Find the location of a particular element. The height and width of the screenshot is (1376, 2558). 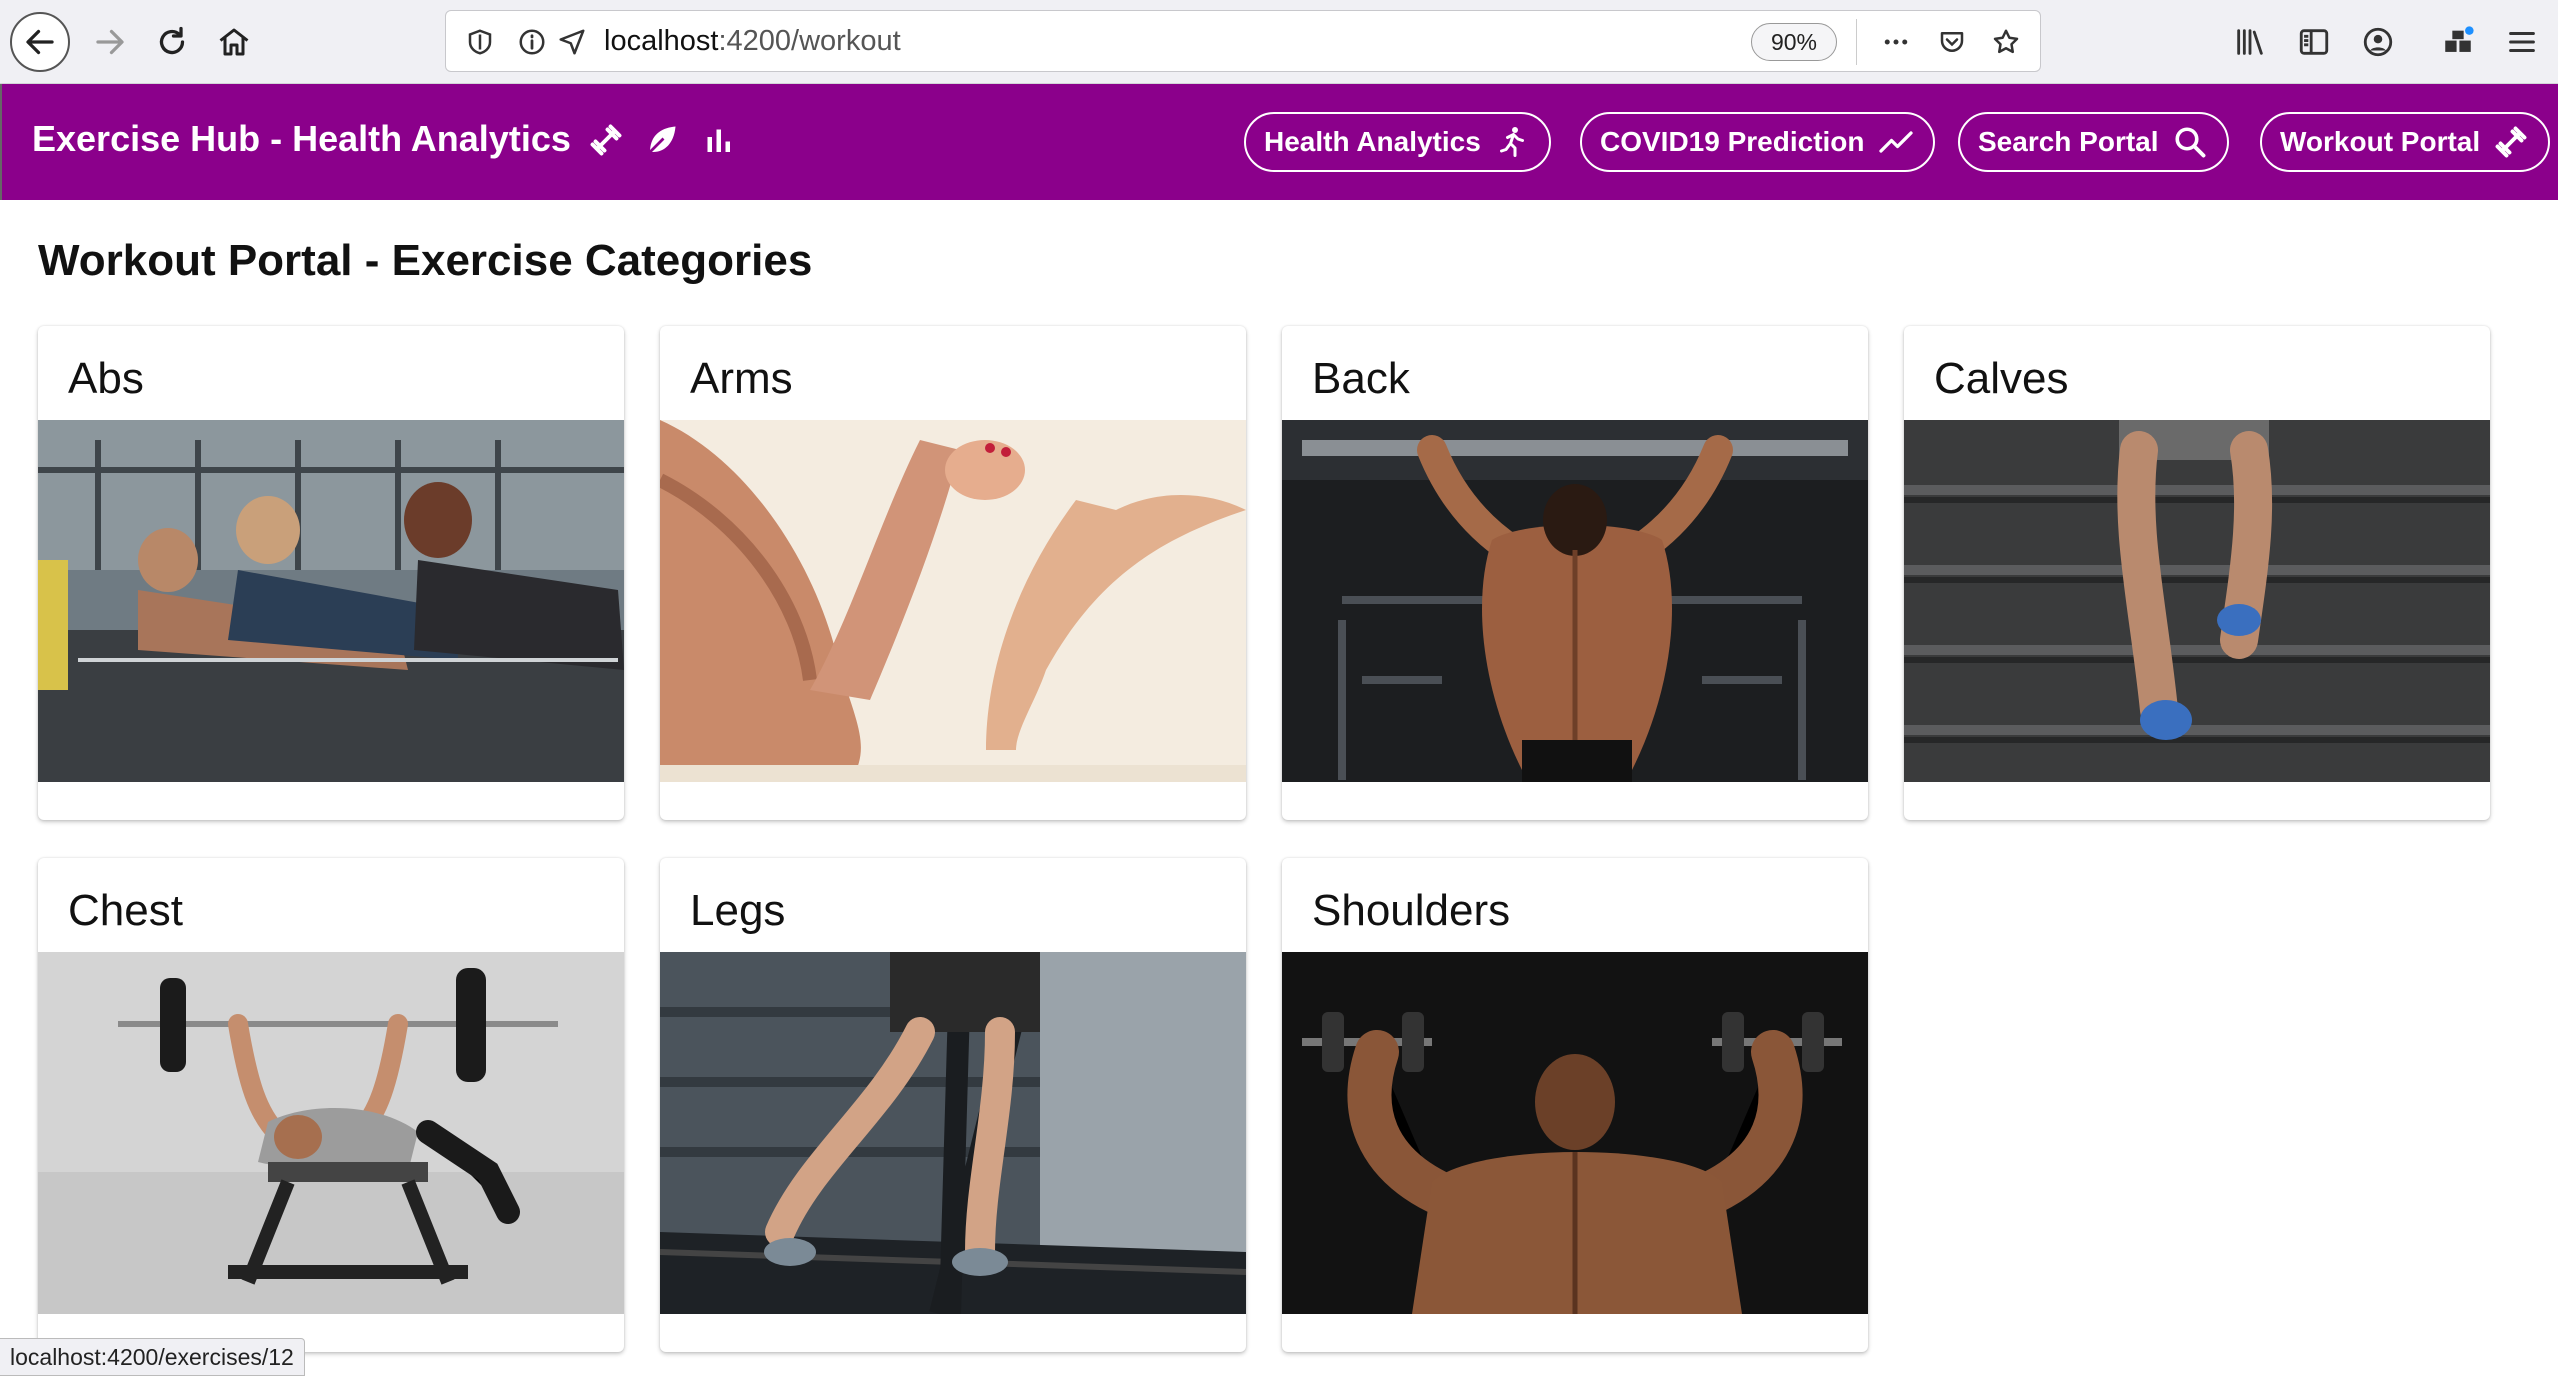

home-button is located at coordinates (234, 42).